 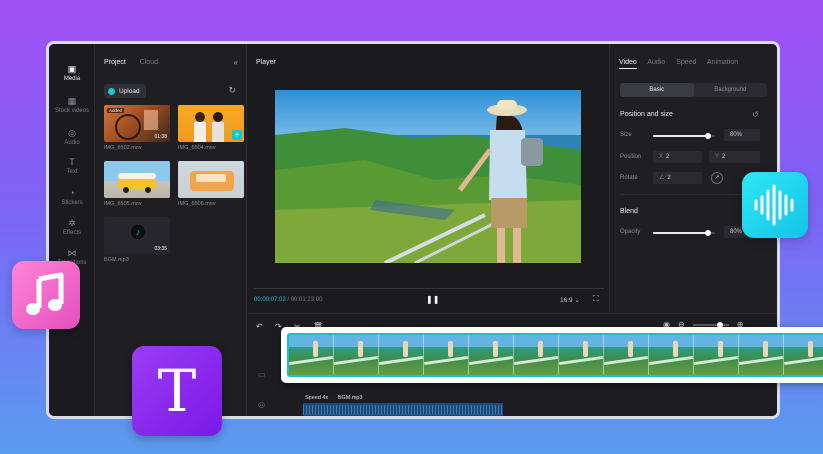 I want to click on audio-clip-label: Speed 4x BGM.mp3, so click(x=338, y=398).